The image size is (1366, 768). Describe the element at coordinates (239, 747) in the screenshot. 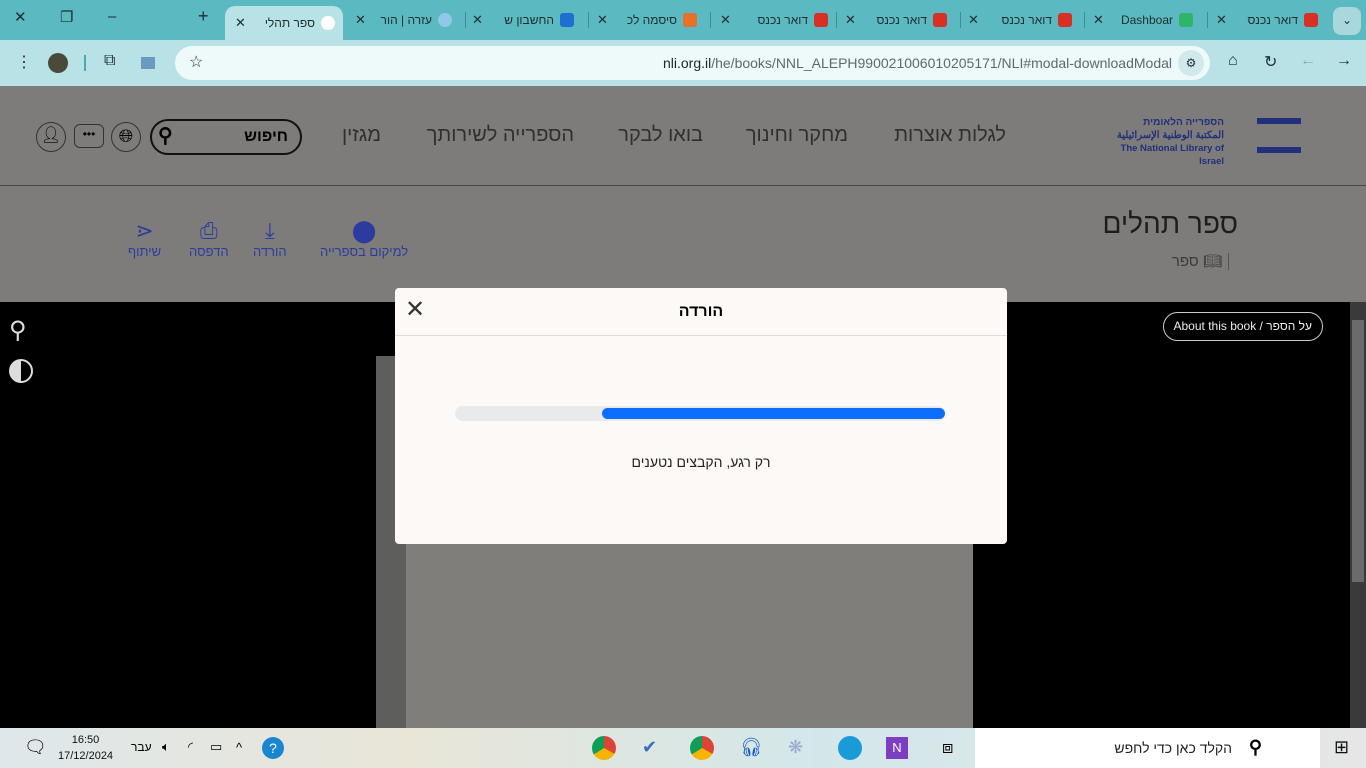

I see `show-hidden-icons: ^` at that location.